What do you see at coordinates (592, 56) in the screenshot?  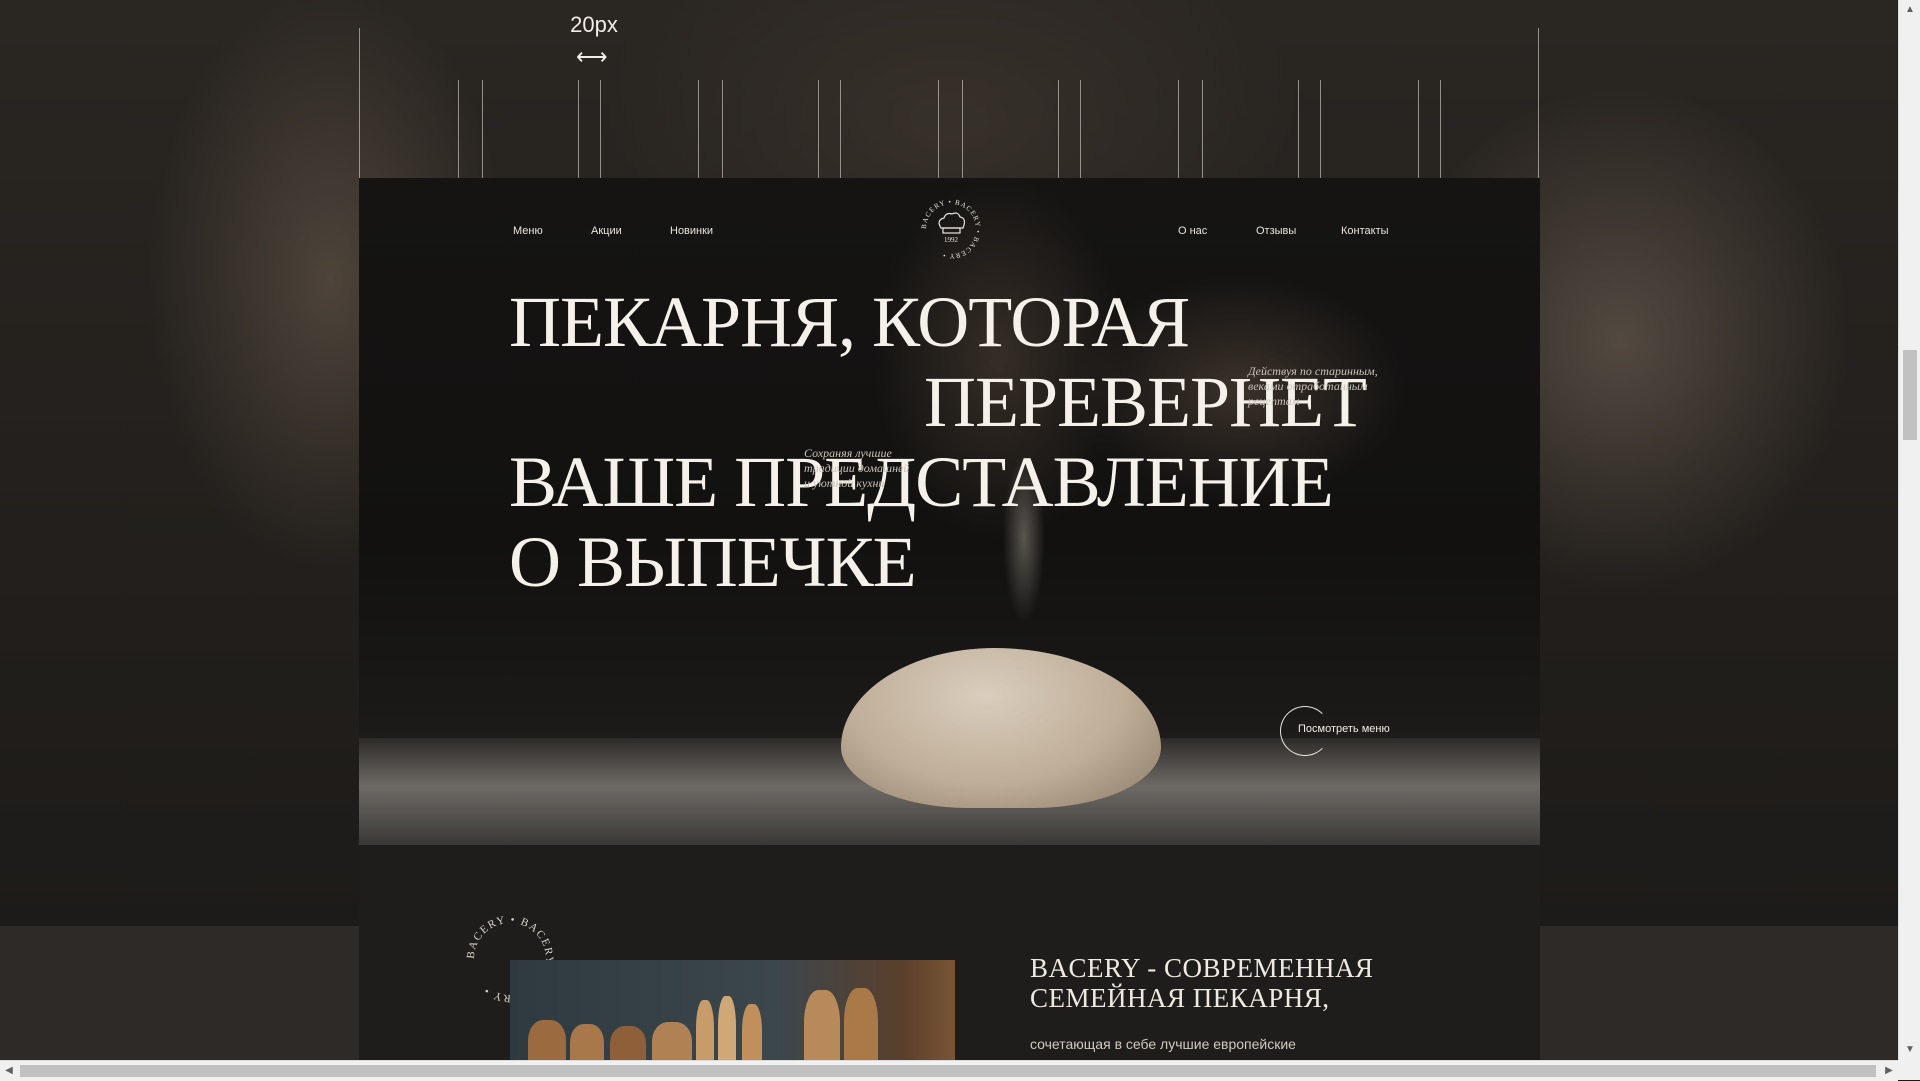 I see `double-arrow-icon: ⟷` at bounding box center [592, 56].